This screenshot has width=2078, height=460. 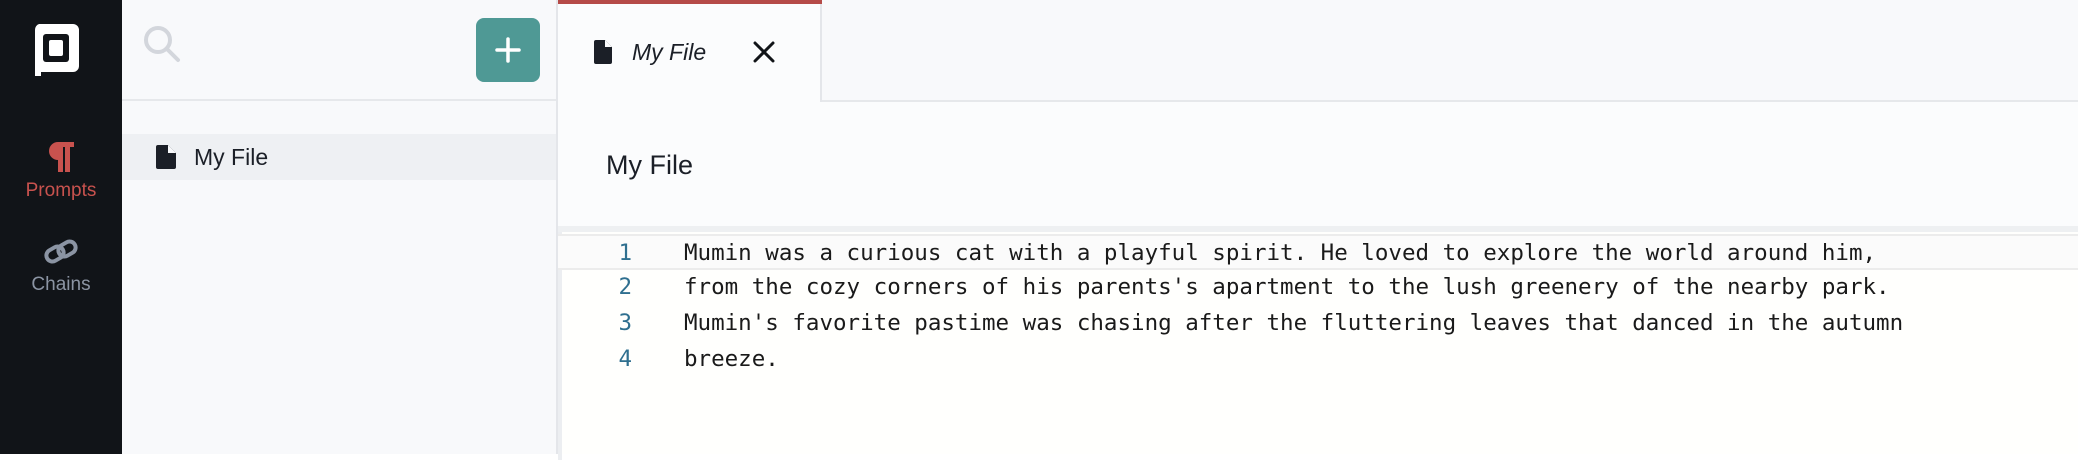 I want to click on file-list-item: My File, so click(x=339, y=157).